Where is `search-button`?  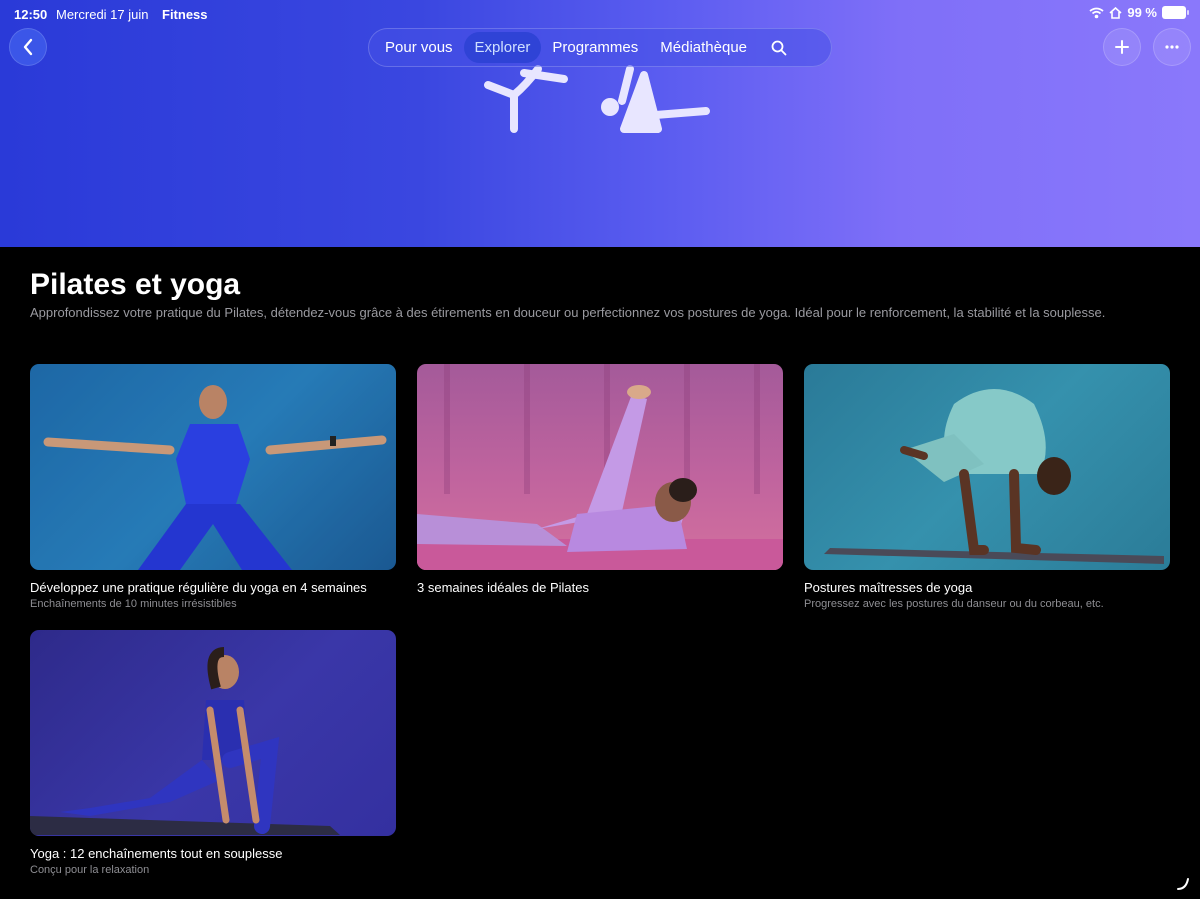 search-button is located at coordinates (779, 48).